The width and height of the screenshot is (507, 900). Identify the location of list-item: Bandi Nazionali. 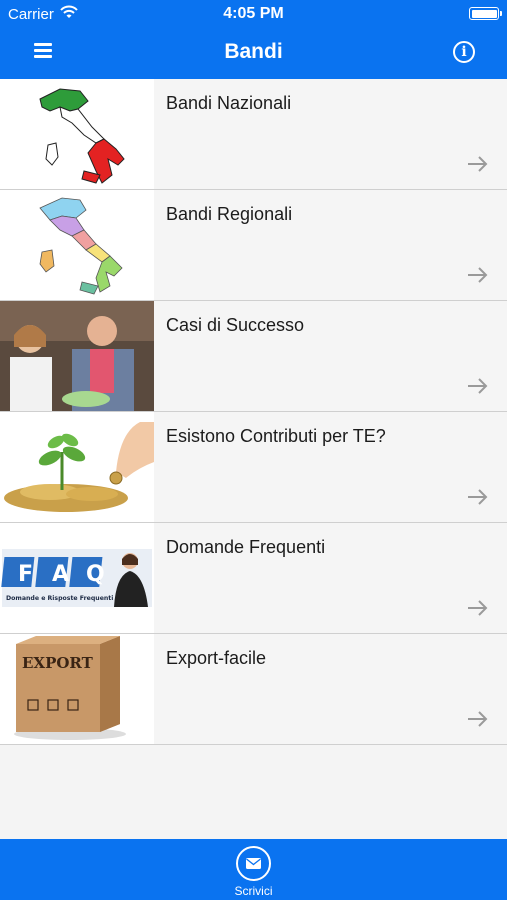
(253, 134).